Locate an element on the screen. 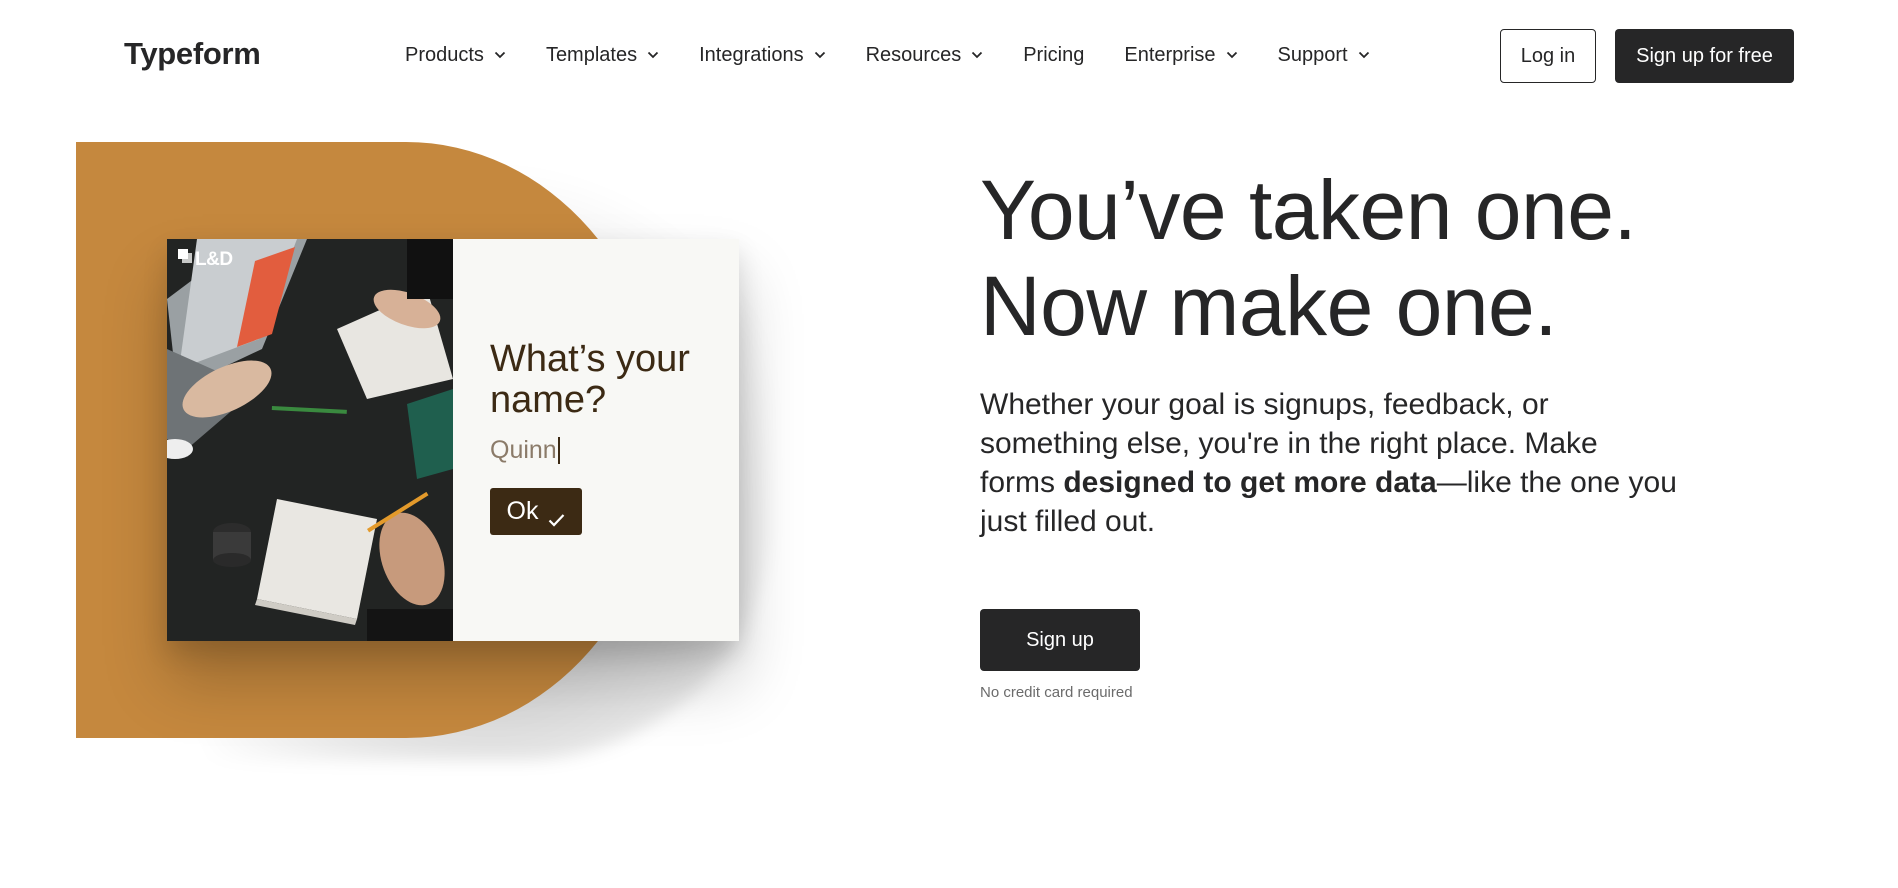 The width and height of the screenshot is (1898, 888). form-question: What’s your name? is located at coordinates (590, 379).